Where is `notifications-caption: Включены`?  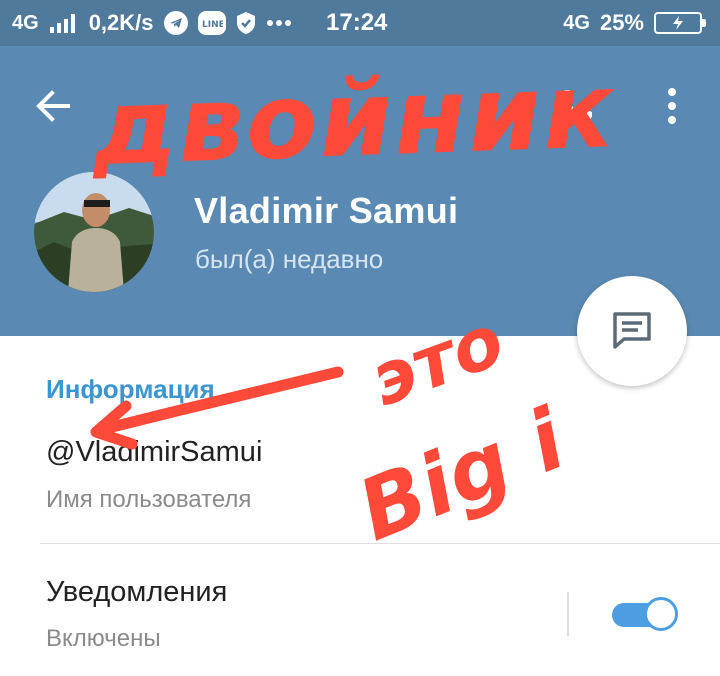 notifications-caption: Включены is located at coordinates (103, 638).